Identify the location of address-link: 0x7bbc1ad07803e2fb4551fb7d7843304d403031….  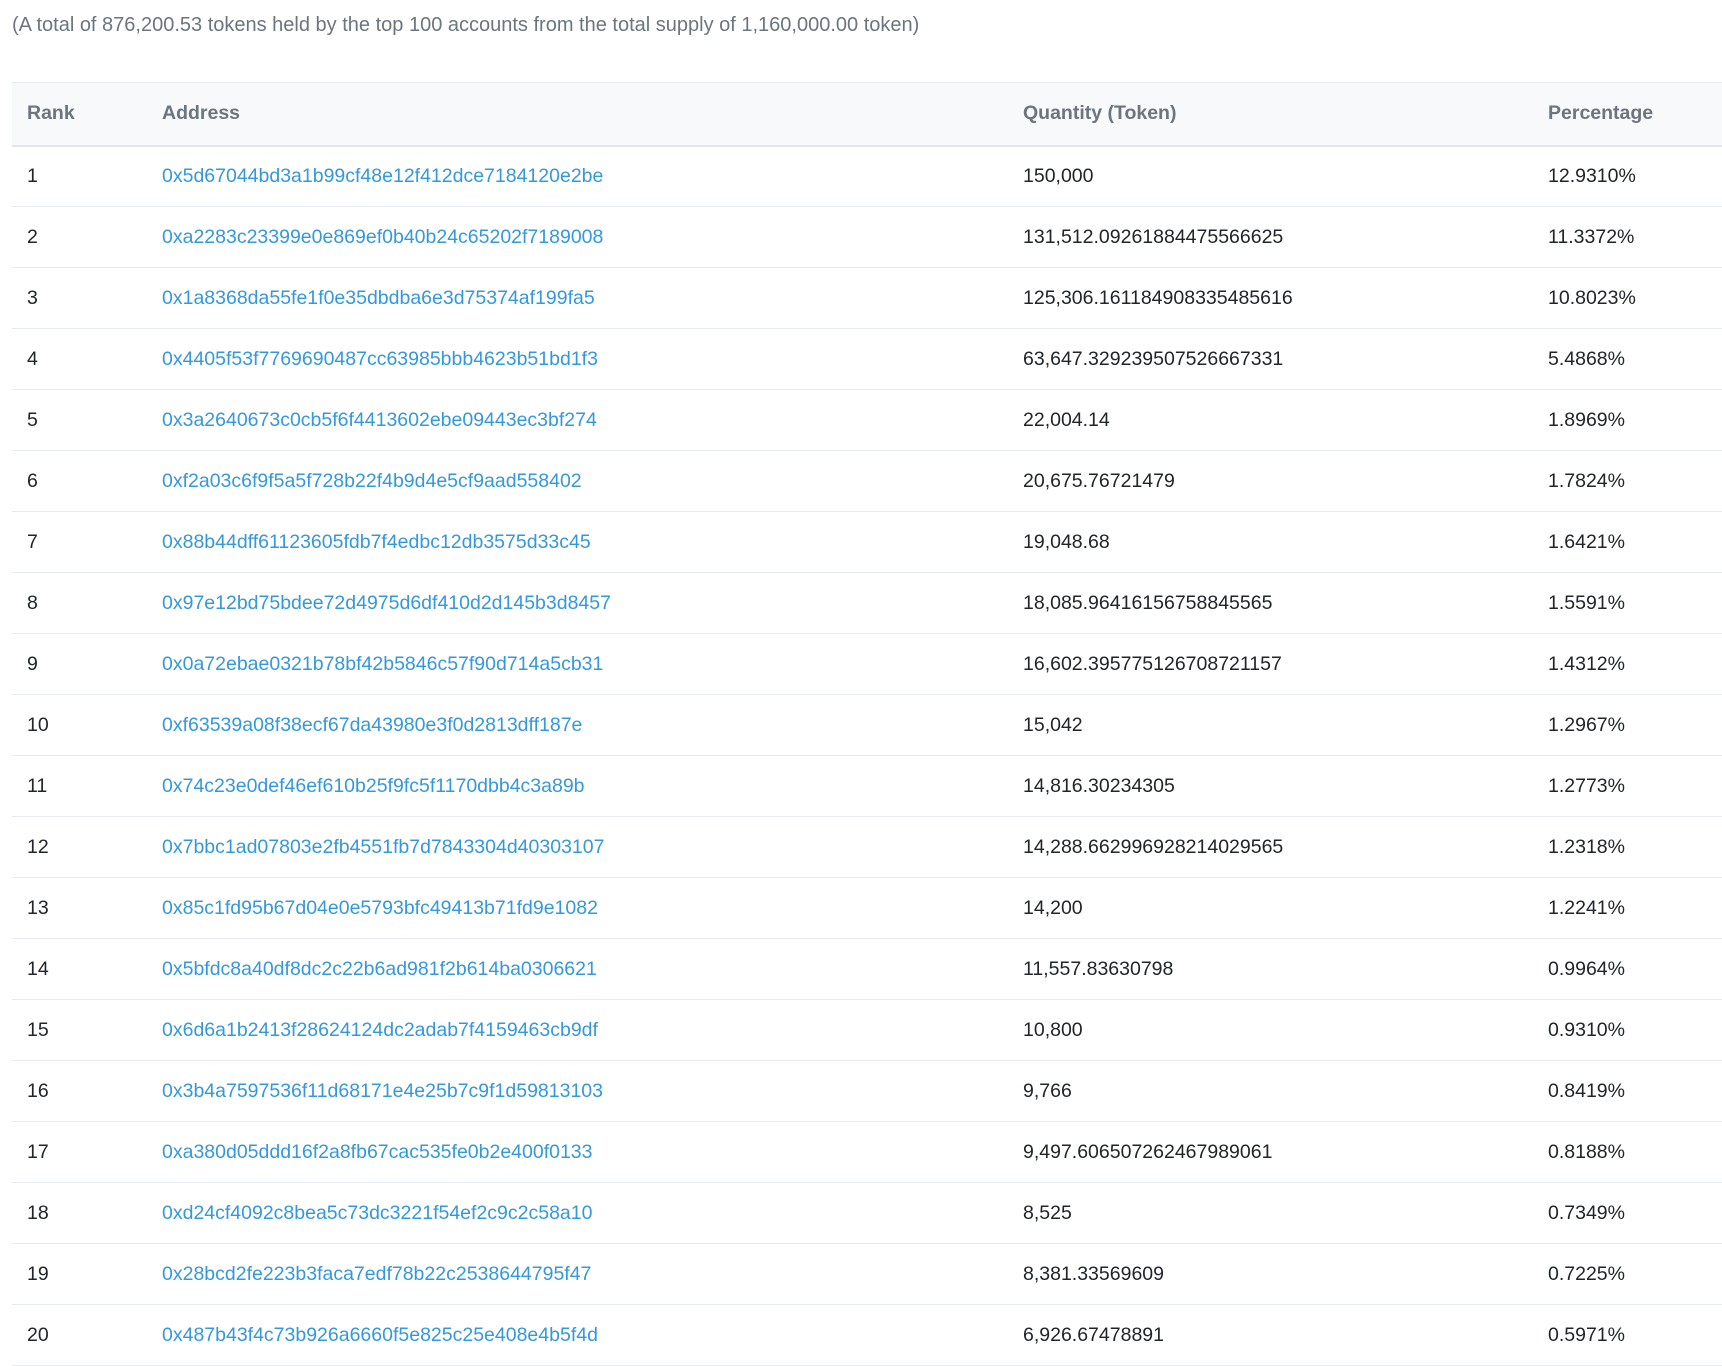
(383, 847).